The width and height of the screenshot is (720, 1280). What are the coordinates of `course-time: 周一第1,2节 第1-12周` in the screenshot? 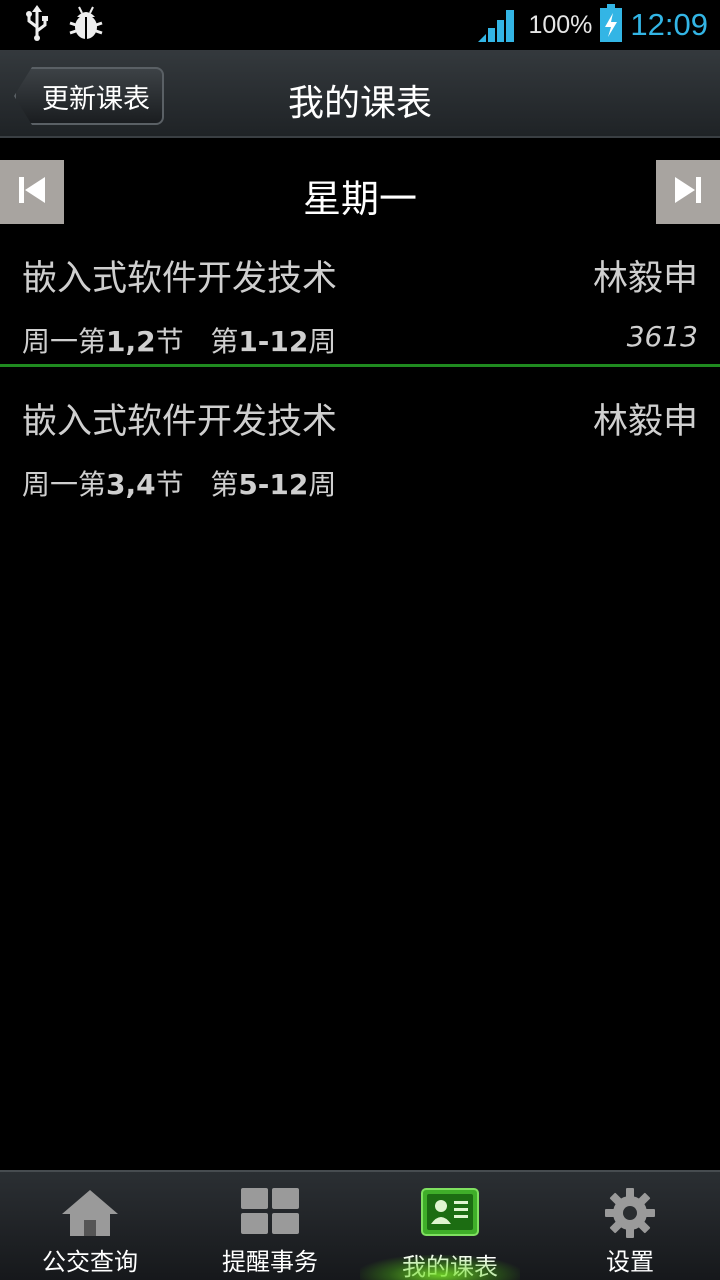 It's located at (179, 340).